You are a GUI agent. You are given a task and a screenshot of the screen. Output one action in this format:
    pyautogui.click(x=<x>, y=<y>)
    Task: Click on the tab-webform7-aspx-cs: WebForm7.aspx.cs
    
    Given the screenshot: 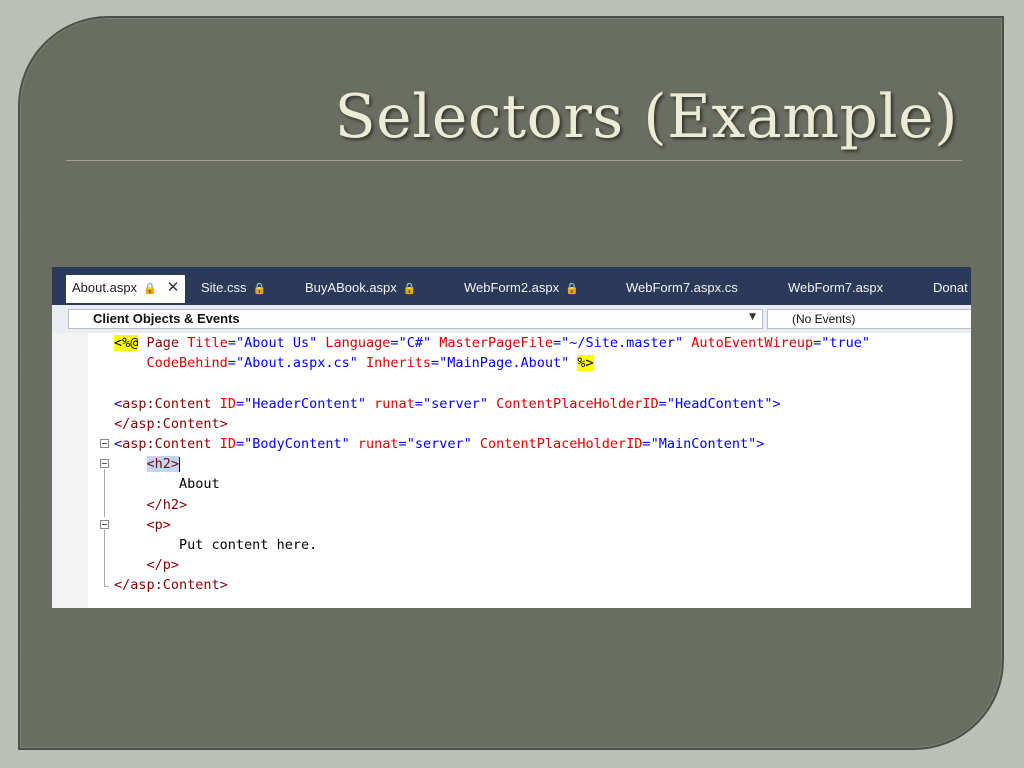 What is the action you would take?
    pyautogui.click(x=682, y=288)
    